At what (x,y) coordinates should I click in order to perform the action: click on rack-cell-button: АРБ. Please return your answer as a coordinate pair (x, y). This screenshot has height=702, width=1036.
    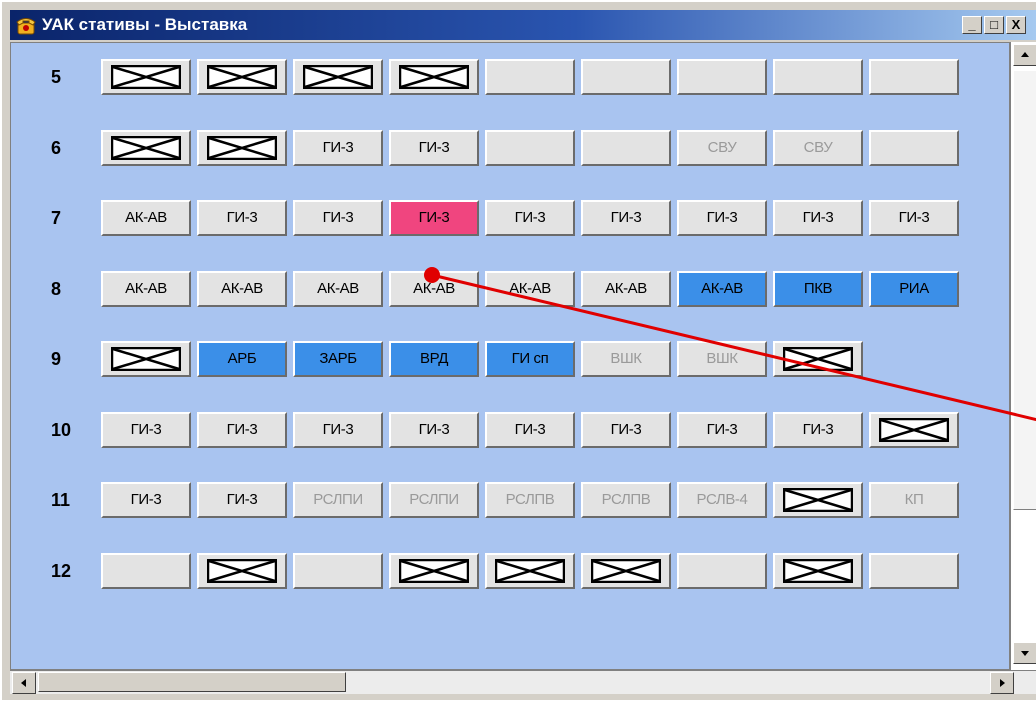
    Looking at the image, I should click on (242, 359).